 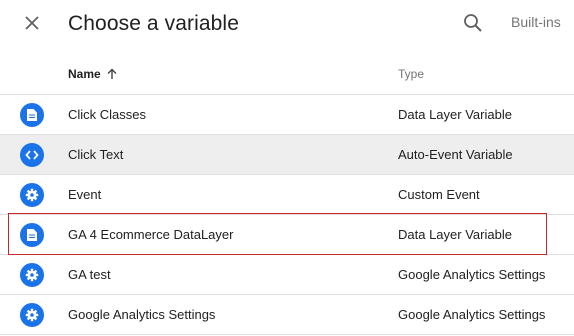 I want to click on search-icon, so click(x=473, y=23).